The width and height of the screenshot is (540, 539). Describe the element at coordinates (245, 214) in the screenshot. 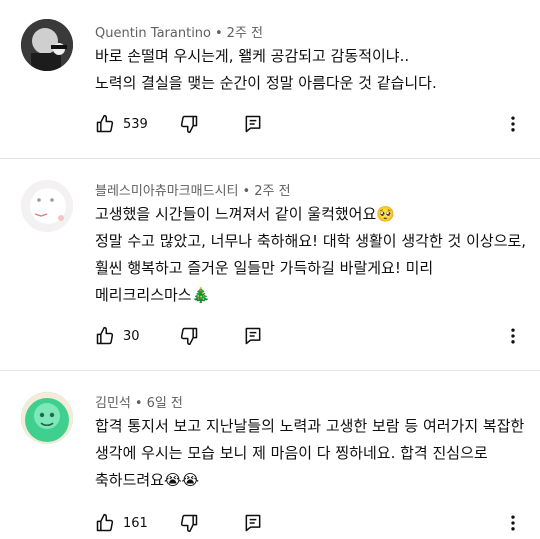

I see `comment-line: 고생했을 시간들이 느껴져서 같이 울컥했어요🥺` at that location.